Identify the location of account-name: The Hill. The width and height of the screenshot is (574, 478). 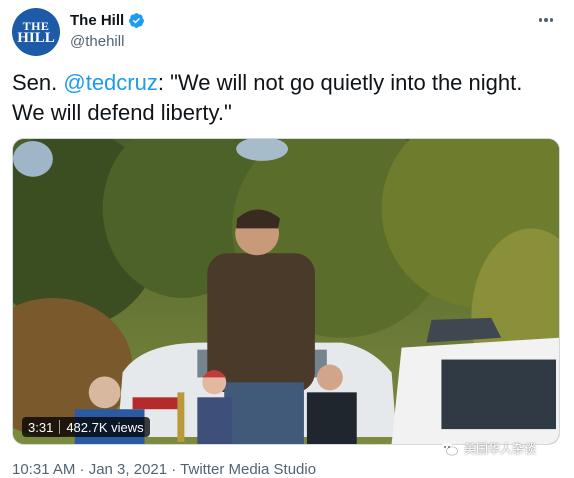
(97, 20).